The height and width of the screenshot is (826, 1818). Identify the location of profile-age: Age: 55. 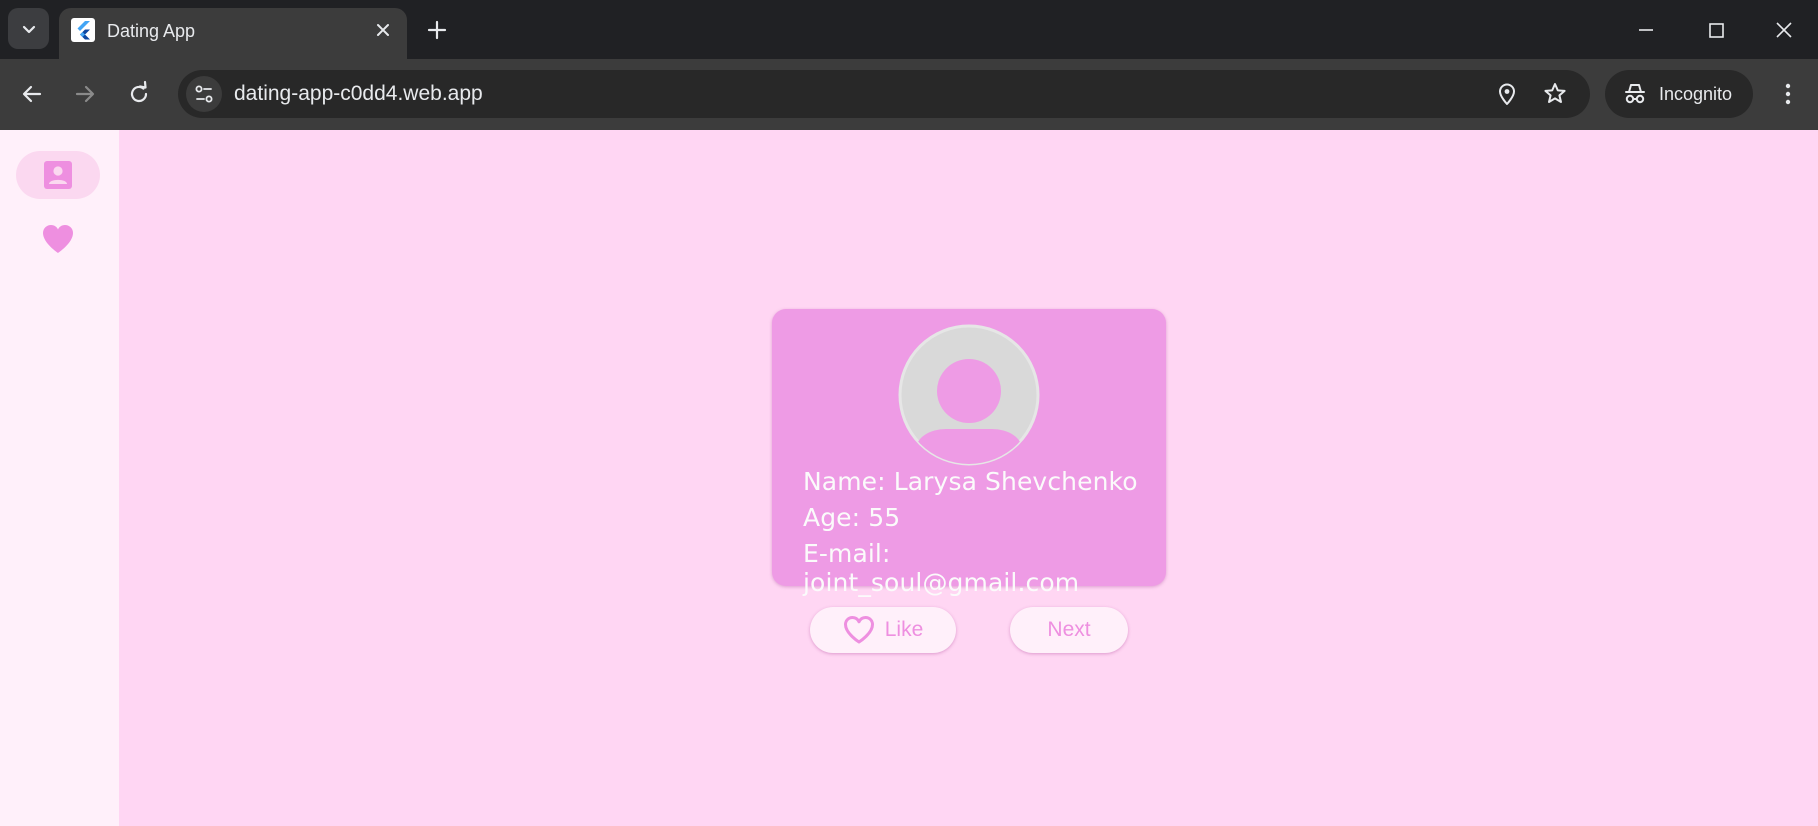
(852, 517).